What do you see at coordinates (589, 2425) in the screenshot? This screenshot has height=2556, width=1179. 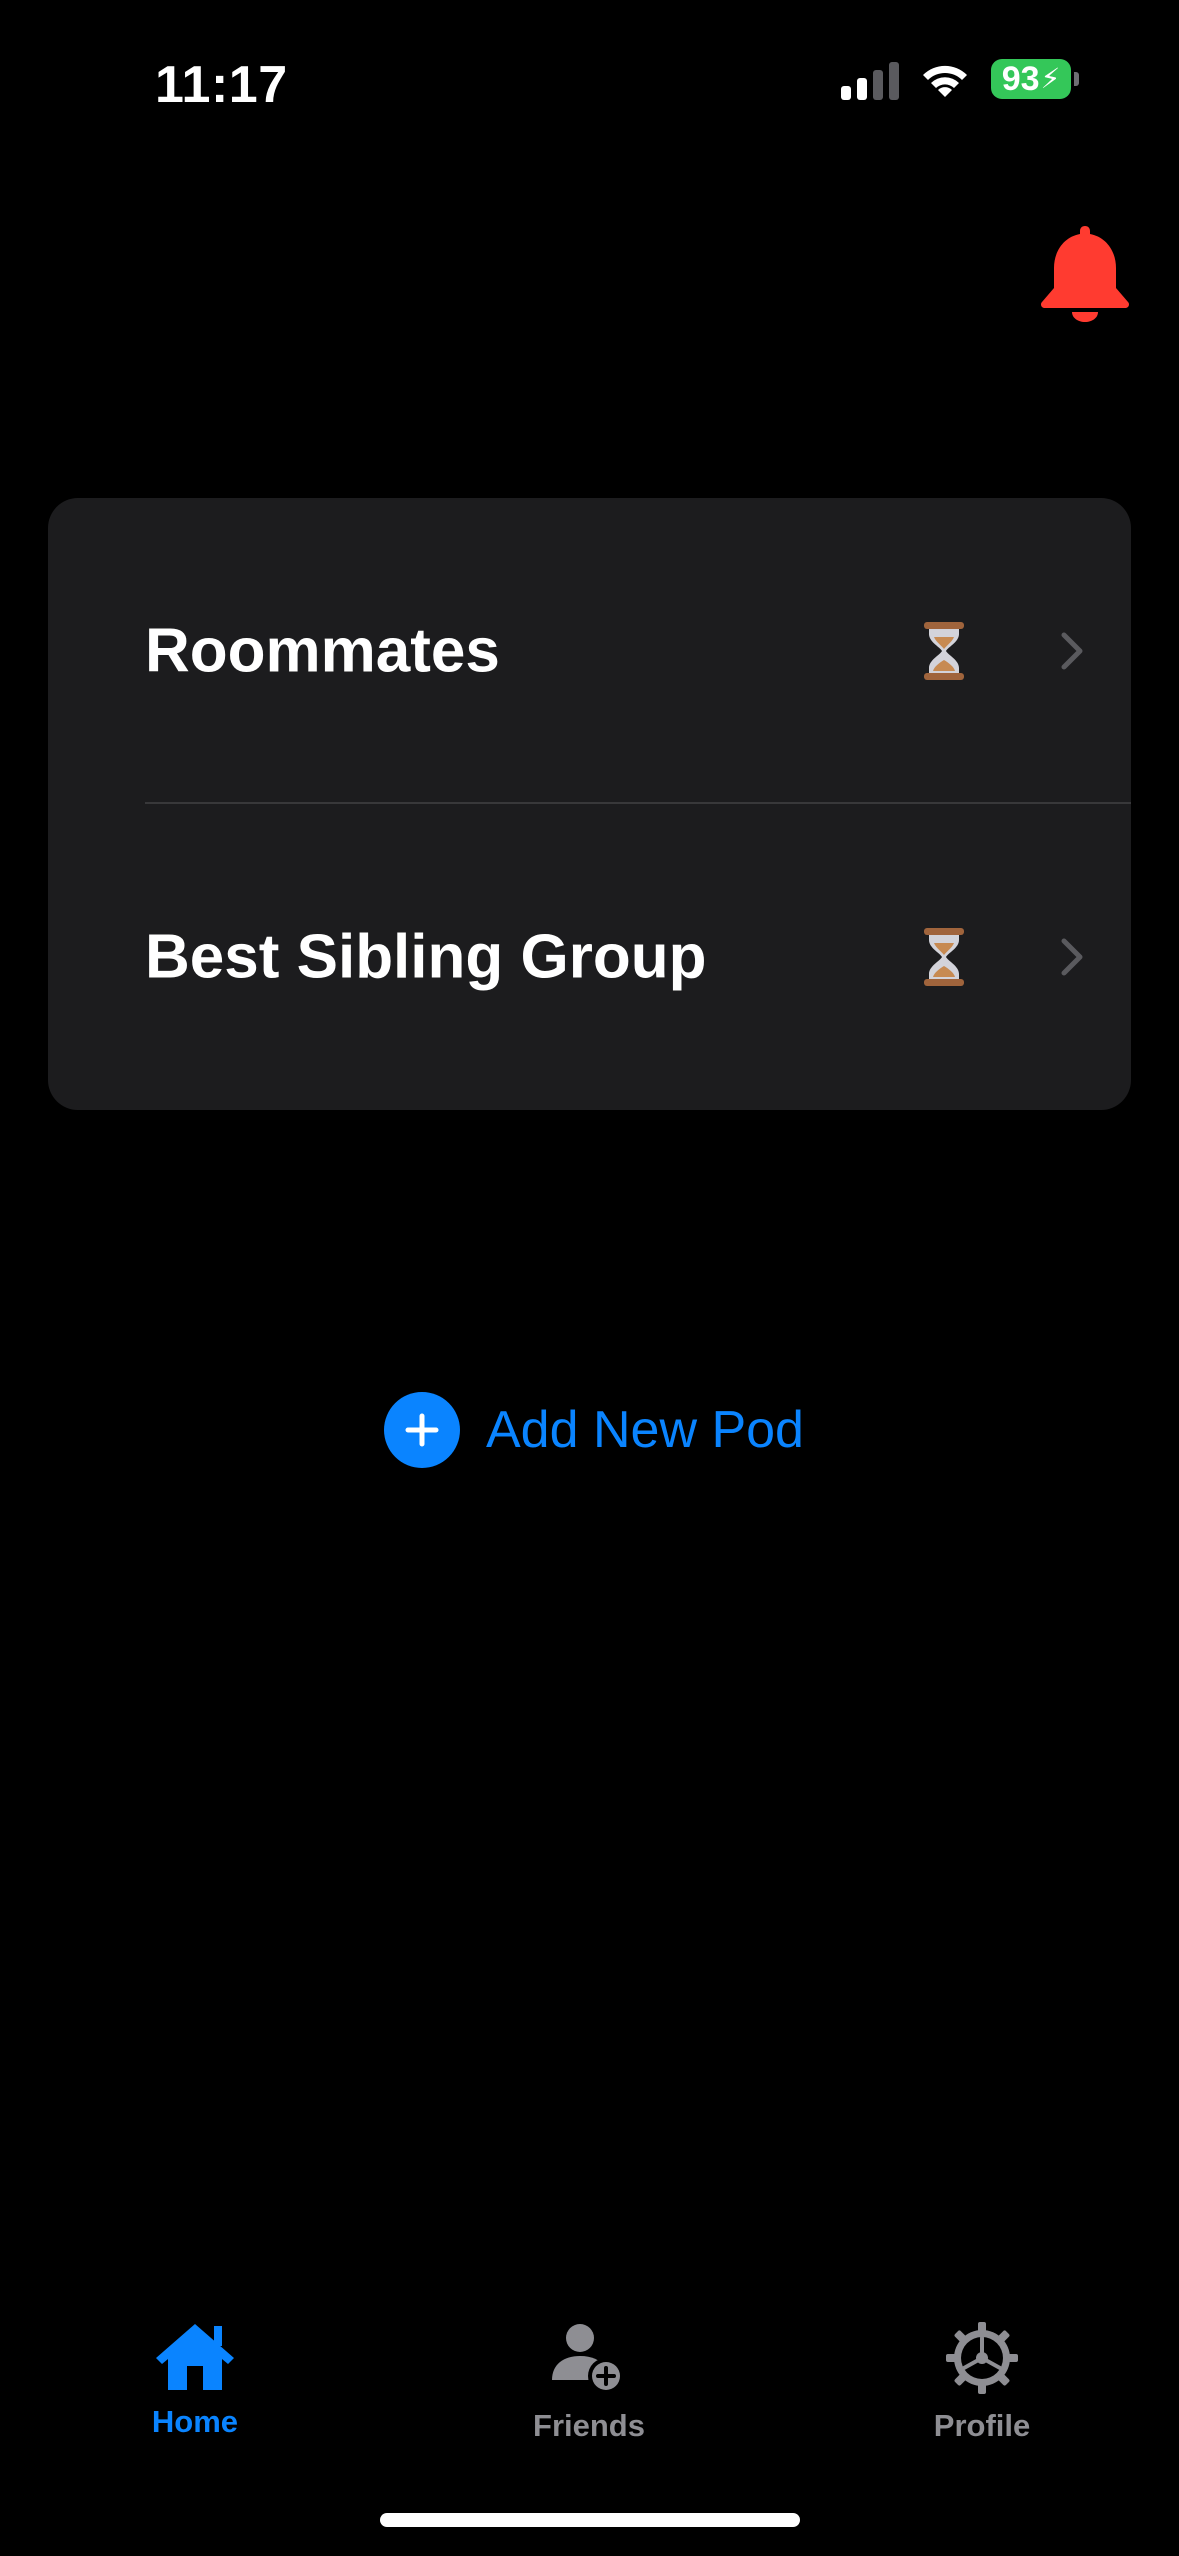 I see `tab-friends-label: Friends` at bounding box center [589, 2425].